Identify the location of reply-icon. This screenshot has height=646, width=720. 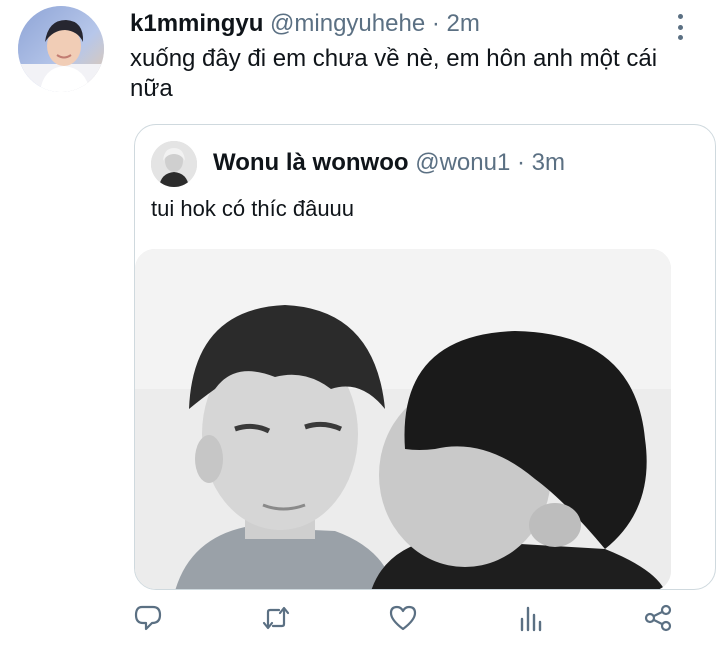
(148, 618).